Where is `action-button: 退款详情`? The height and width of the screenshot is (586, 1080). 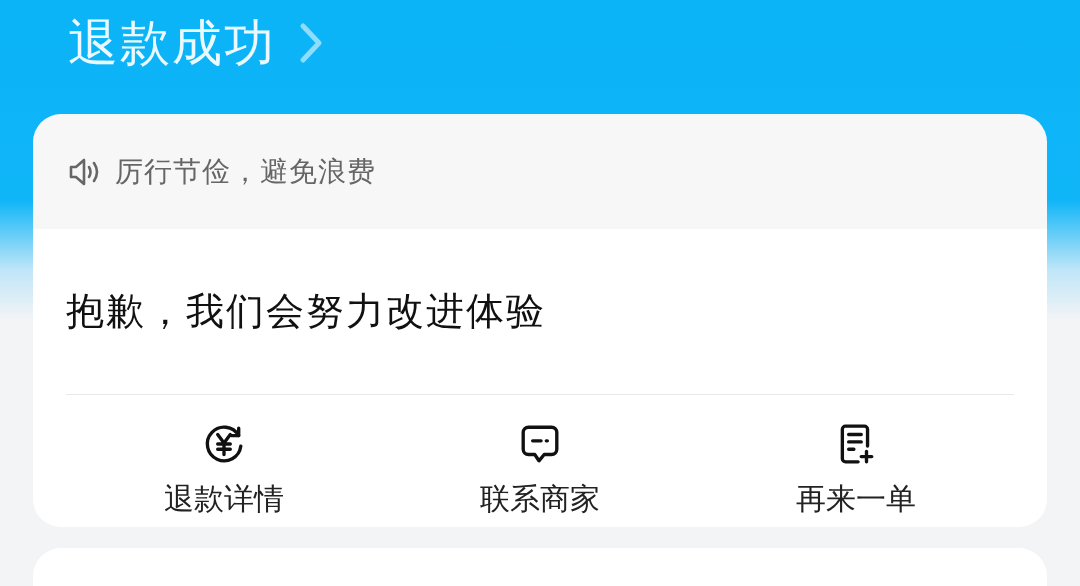 action-button: 退款详情 is located at coordinates (224, 472).